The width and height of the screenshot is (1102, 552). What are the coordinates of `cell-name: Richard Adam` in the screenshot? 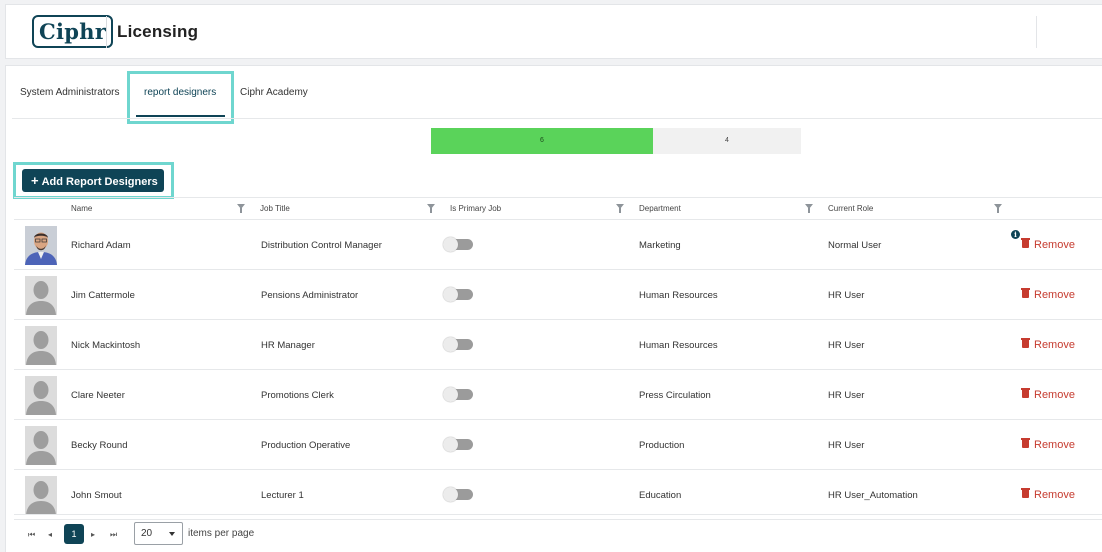 It's located at (101, 245).